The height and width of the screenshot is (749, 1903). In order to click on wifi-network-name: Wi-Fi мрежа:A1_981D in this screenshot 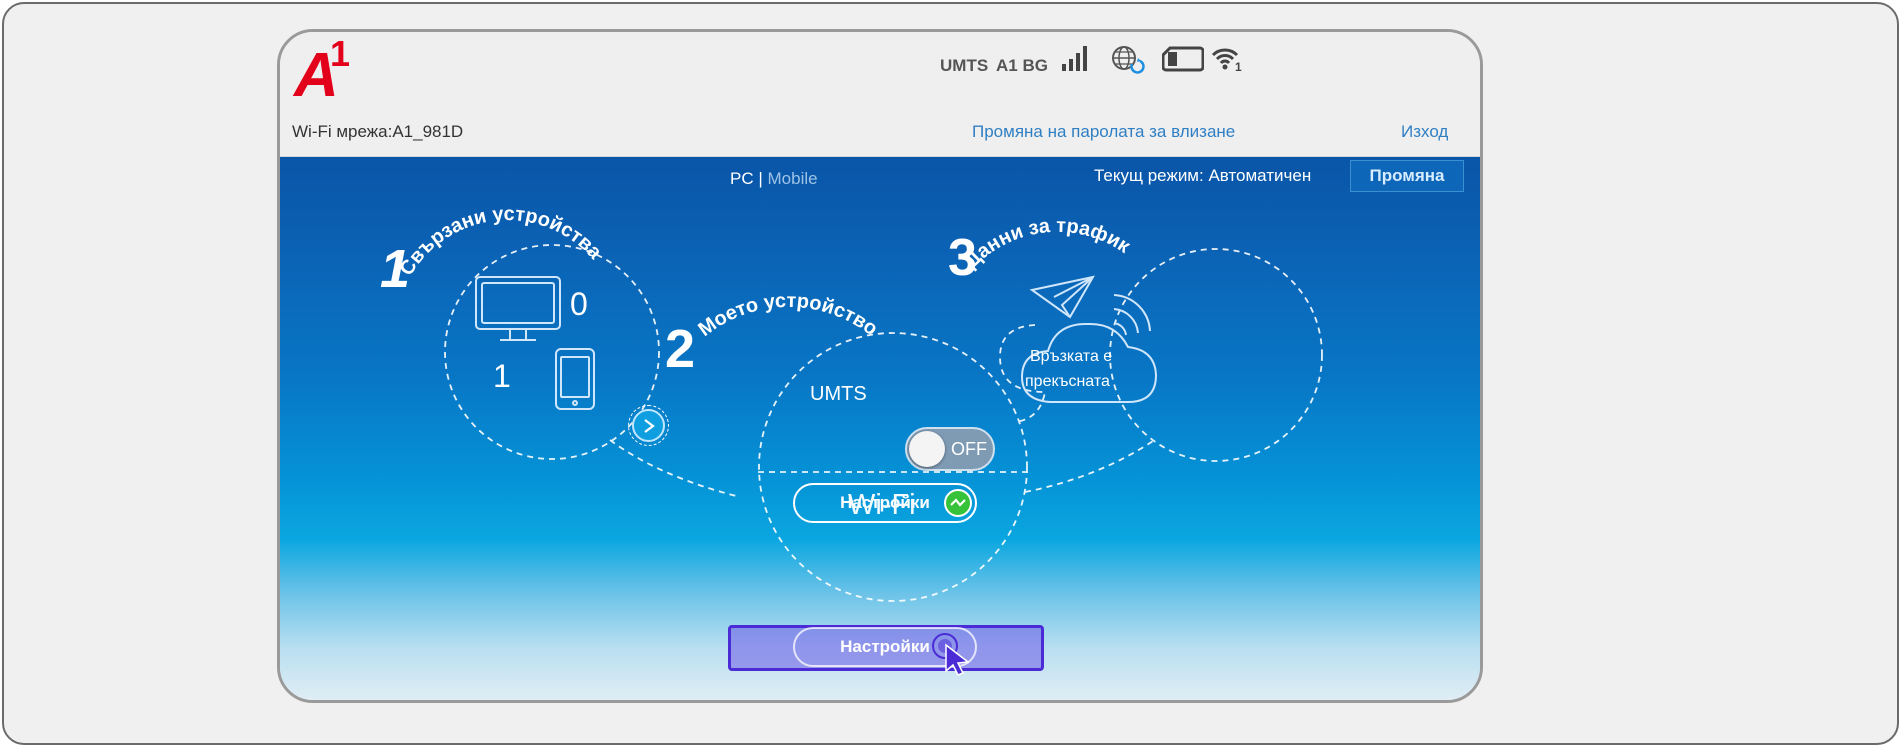, I will do `click(378, 131)`.